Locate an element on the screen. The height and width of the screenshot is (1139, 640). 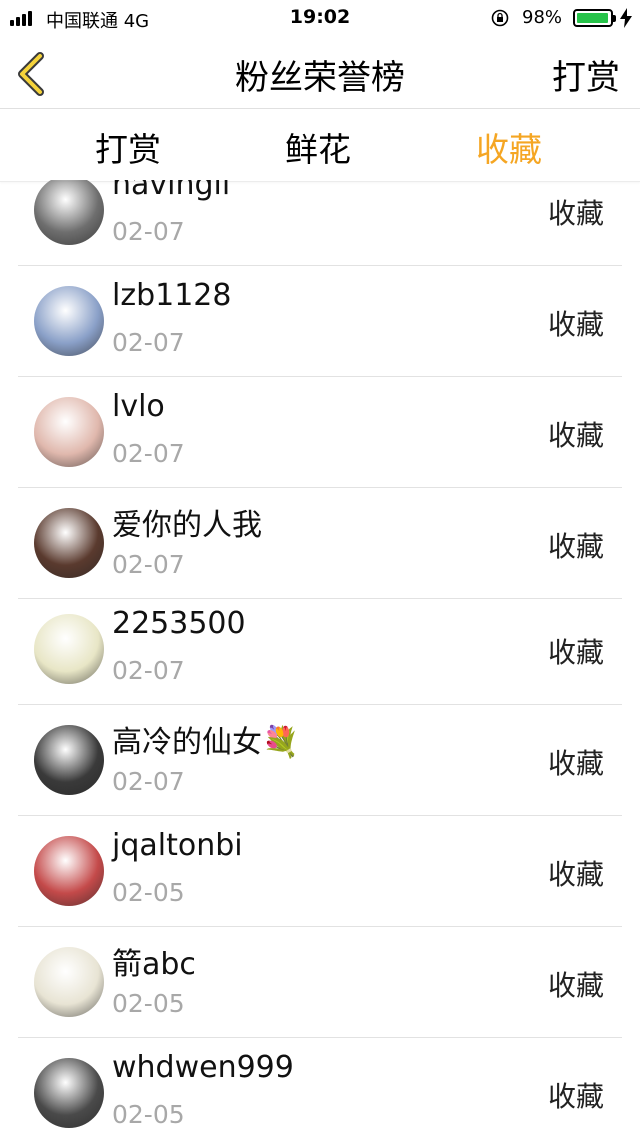
username: lvlo is located at coordinates (138, 406).